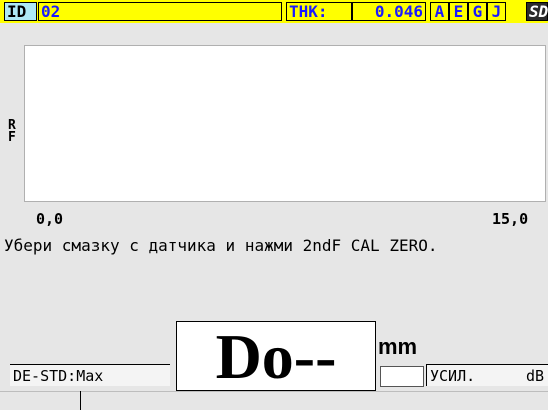 This screenshot has height=410, width=548. What do you see at coordinates (496, 11) in the screenshot?
I see `flag-j: J` at bounding box center [496, 11].